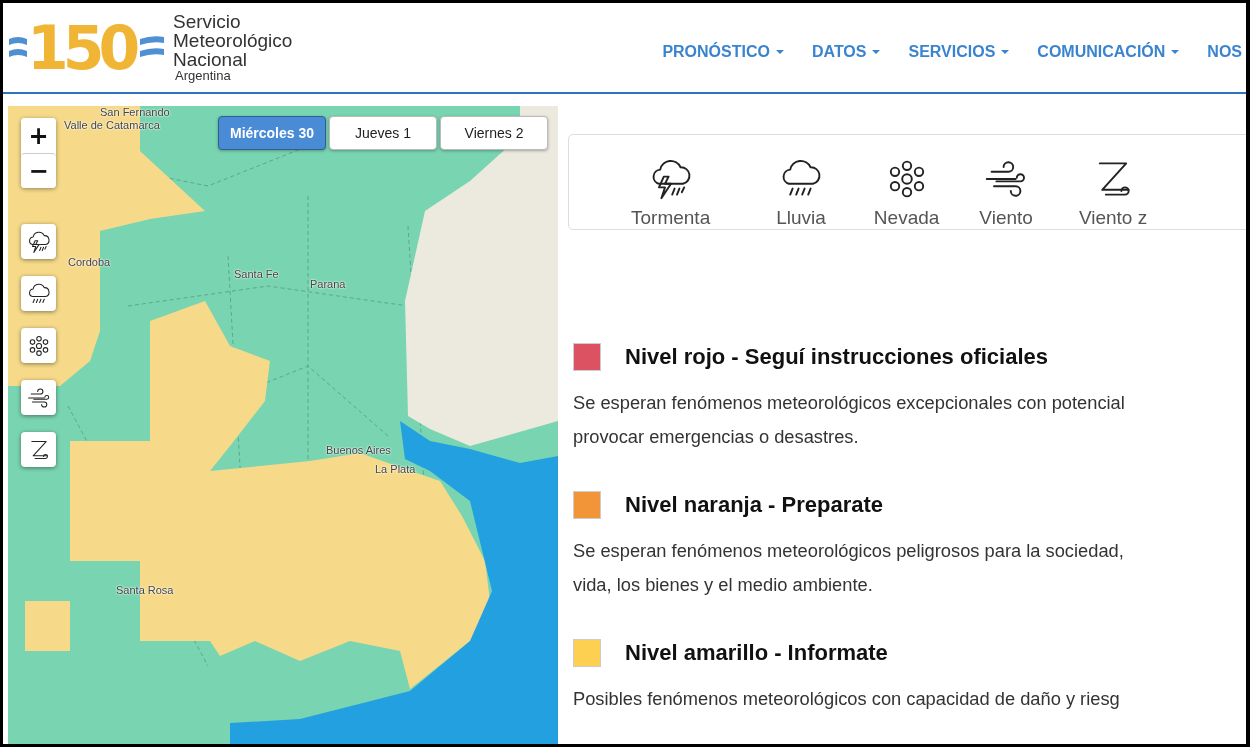 This screenshot has width=1250, height=747. What do you see at coordinates (210, 59) in the screenshot?
I see `logo-text: Nacional` at bounding box center [210, 59].